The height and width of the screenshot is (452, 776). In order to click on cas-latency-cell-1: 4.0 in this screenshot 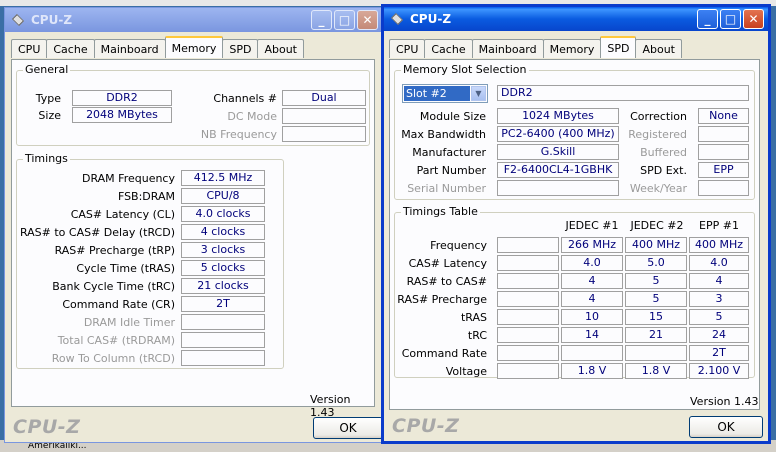, I will do `click(592, 263)`.